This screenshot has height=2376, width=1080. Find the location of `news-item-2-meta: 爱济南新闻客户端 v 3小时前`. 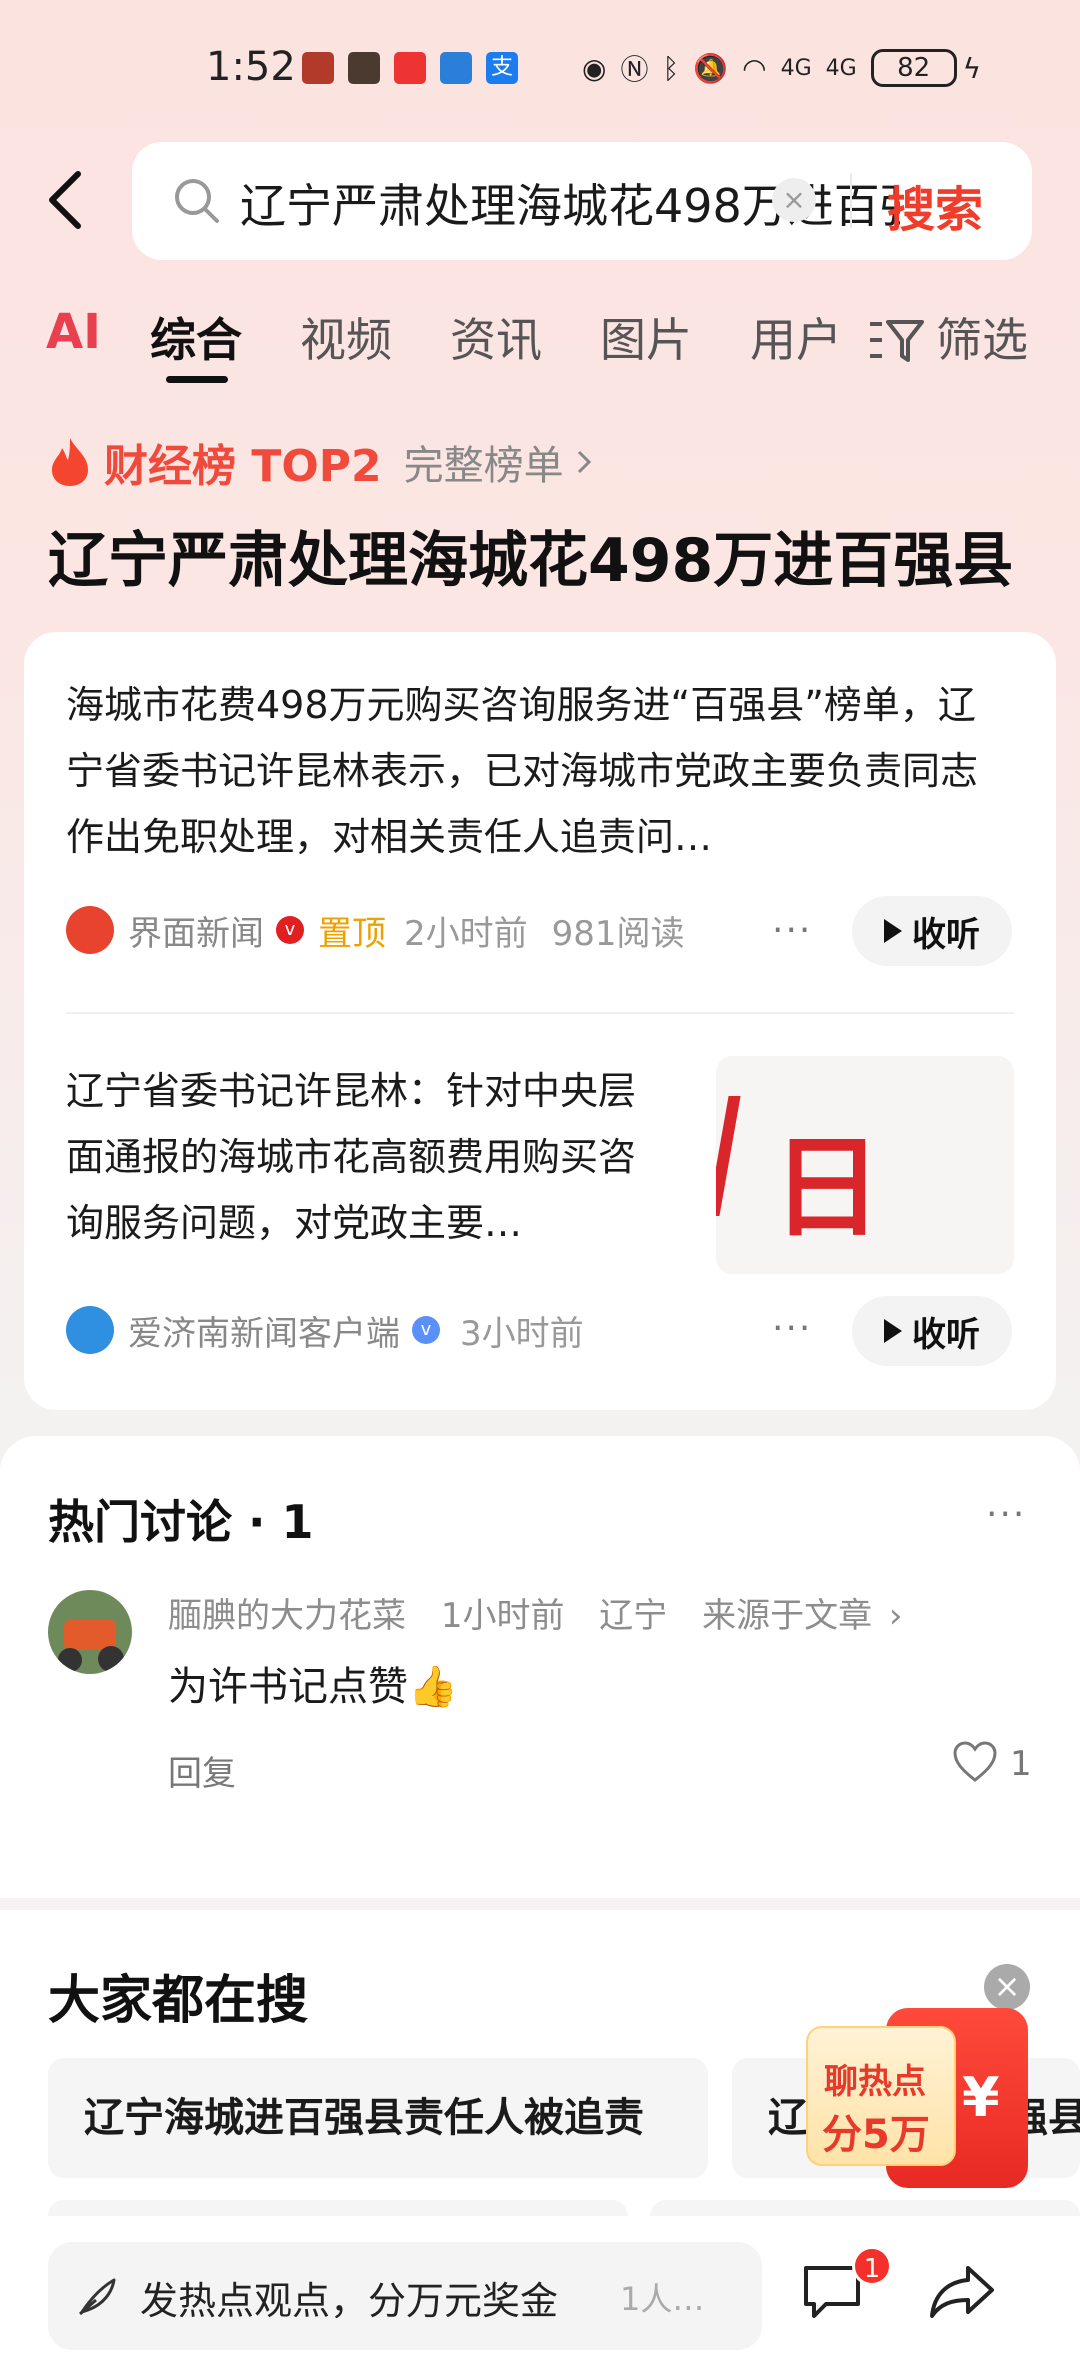

news-item-2-meta: 爱济南新闻客户端 v 3小时前 is located at coordinates (325, 1330).